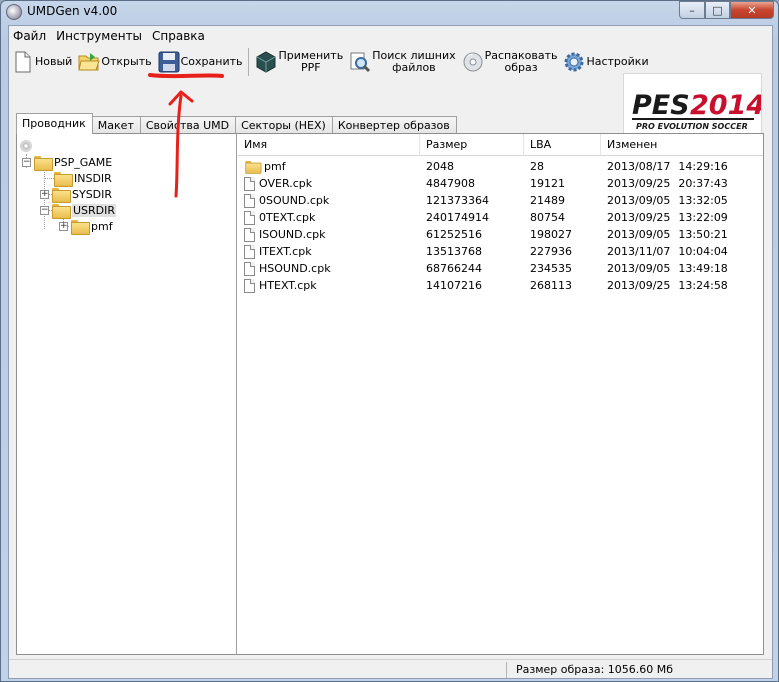  Describe the element at coordinates (200, 62) in the screenshot. I see `save-button: Сохранить` at that location.